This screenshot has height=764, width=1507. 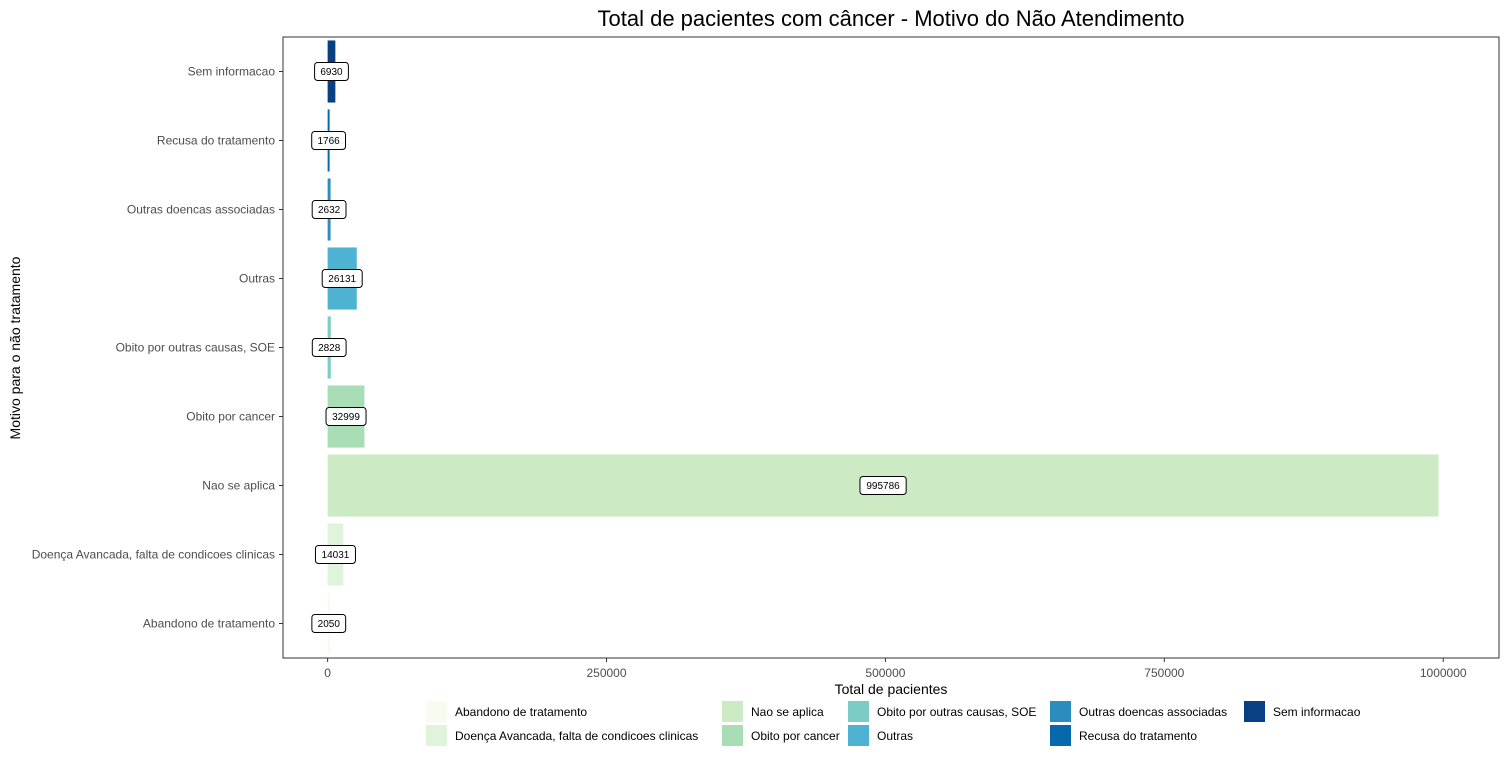 I want to click on y-tick-label: Sem informacao, so click(x=232, y=72).